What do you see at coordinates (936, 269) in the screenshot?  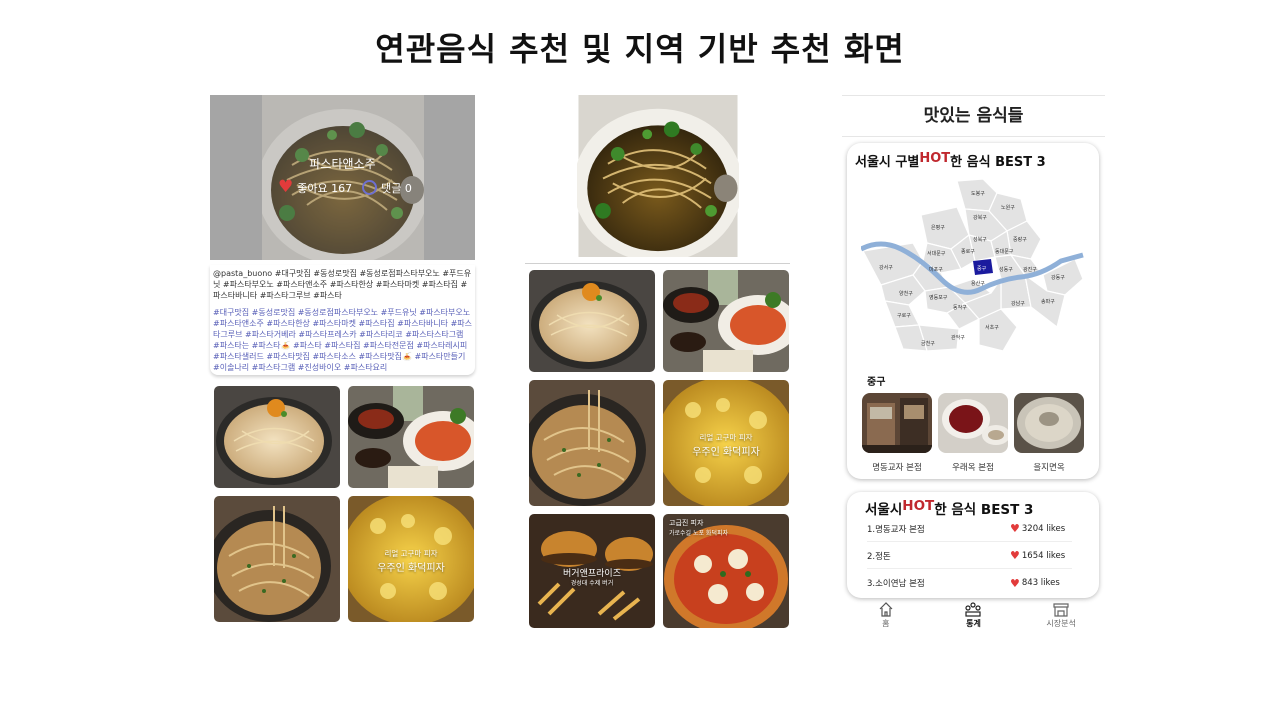 I see `map-label-mapo: 마포구` at bounding box center [936, 269].